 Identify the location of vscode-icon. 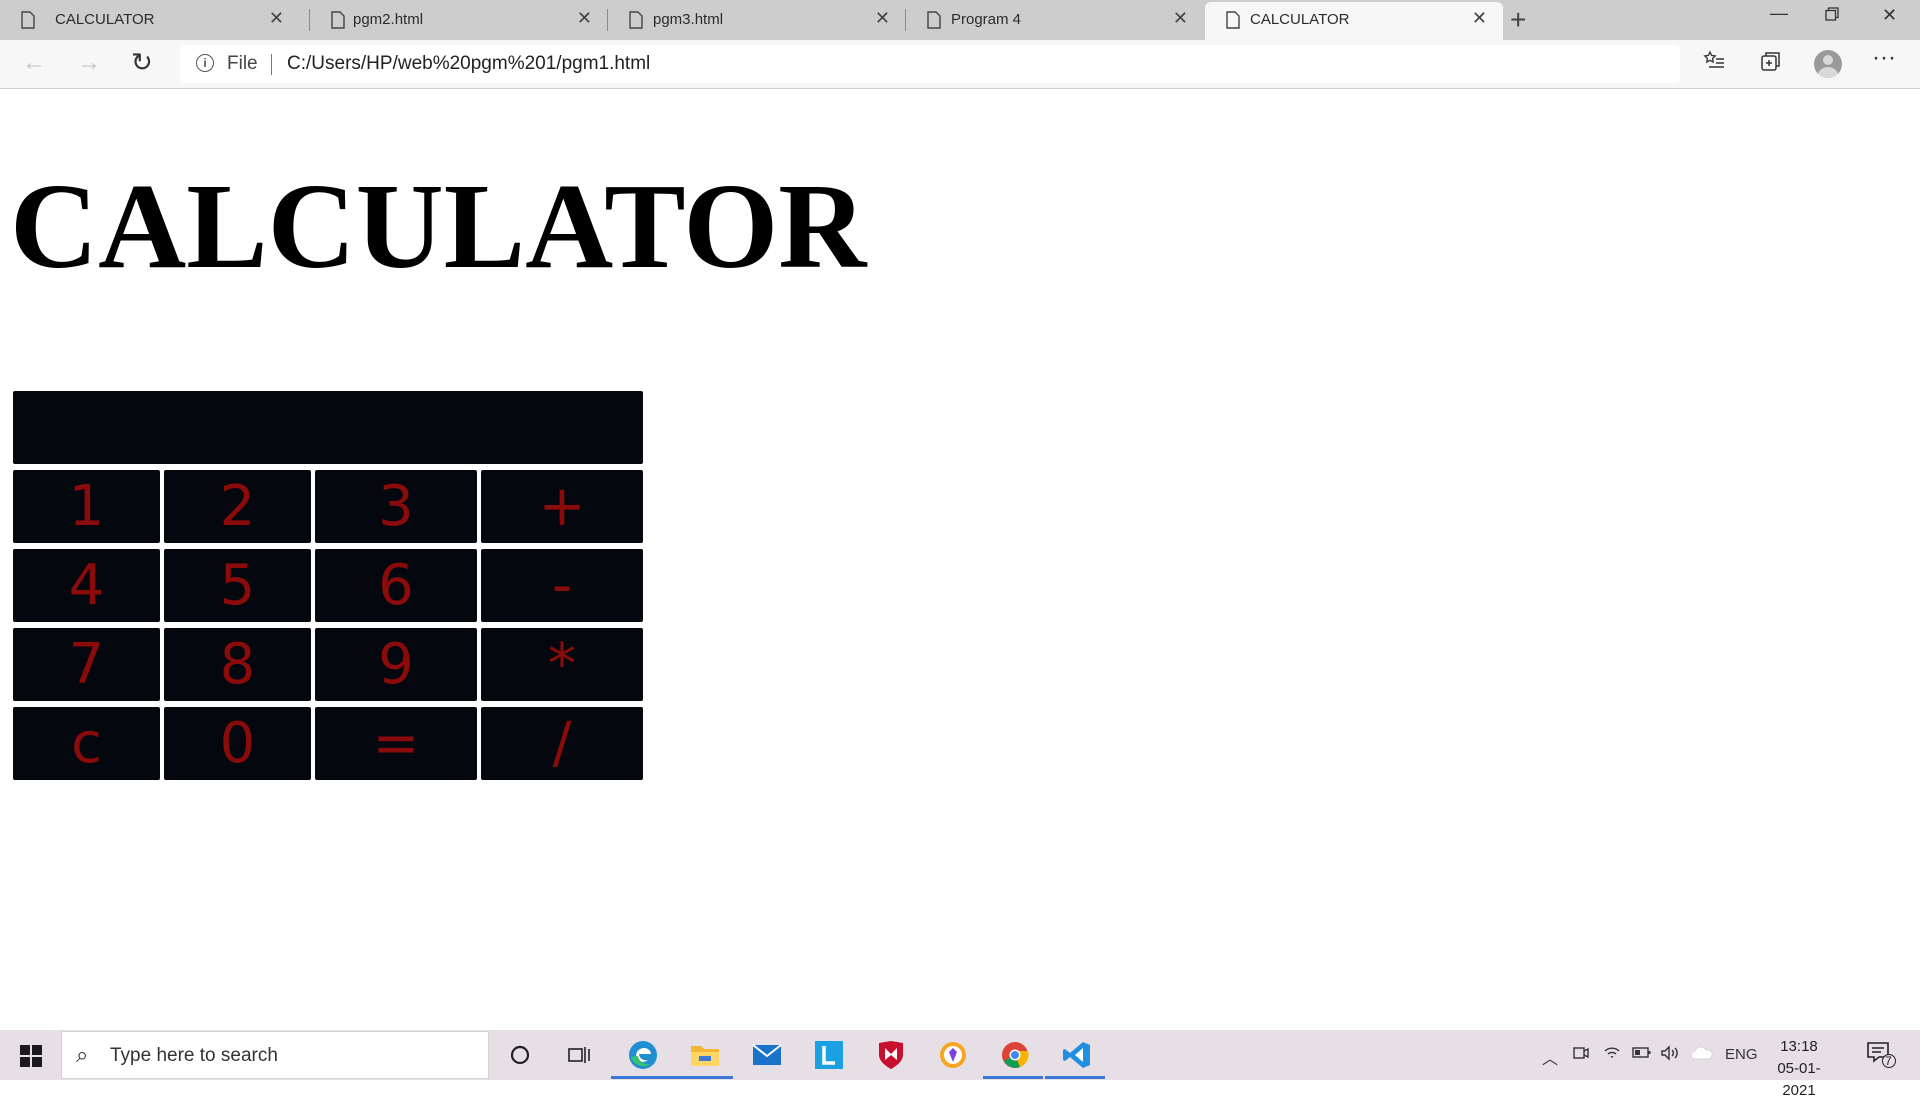
(1077, 1055).